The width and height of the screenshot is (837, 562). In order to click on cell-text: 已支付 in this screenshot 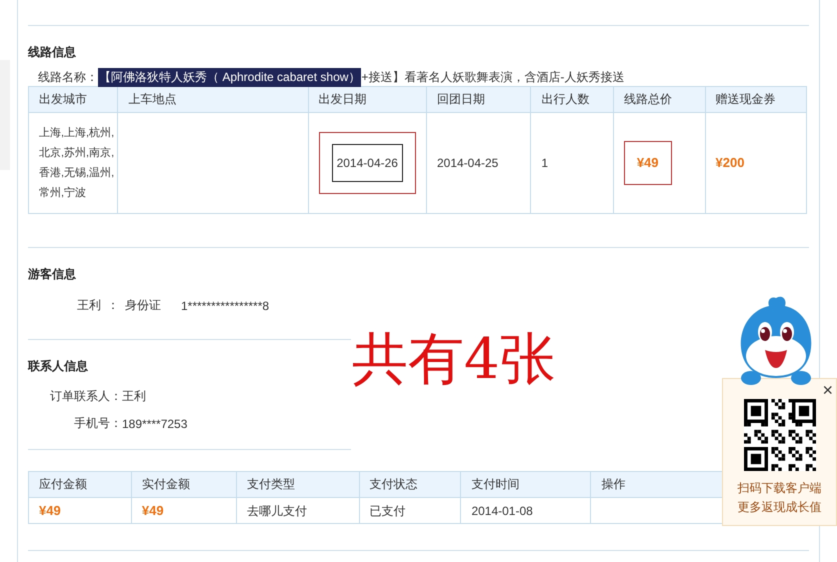, I will do `click(388, 511)`.